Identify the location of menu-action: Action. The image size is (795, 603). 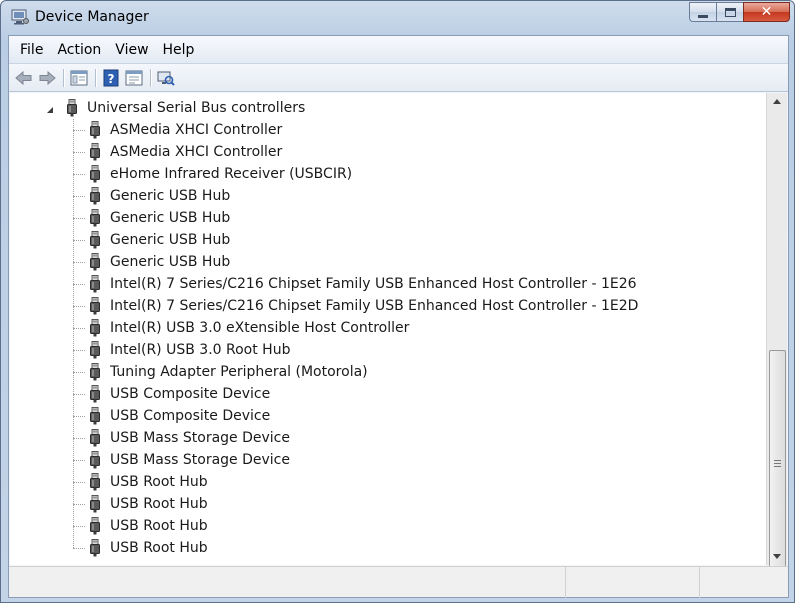
(79, 50).